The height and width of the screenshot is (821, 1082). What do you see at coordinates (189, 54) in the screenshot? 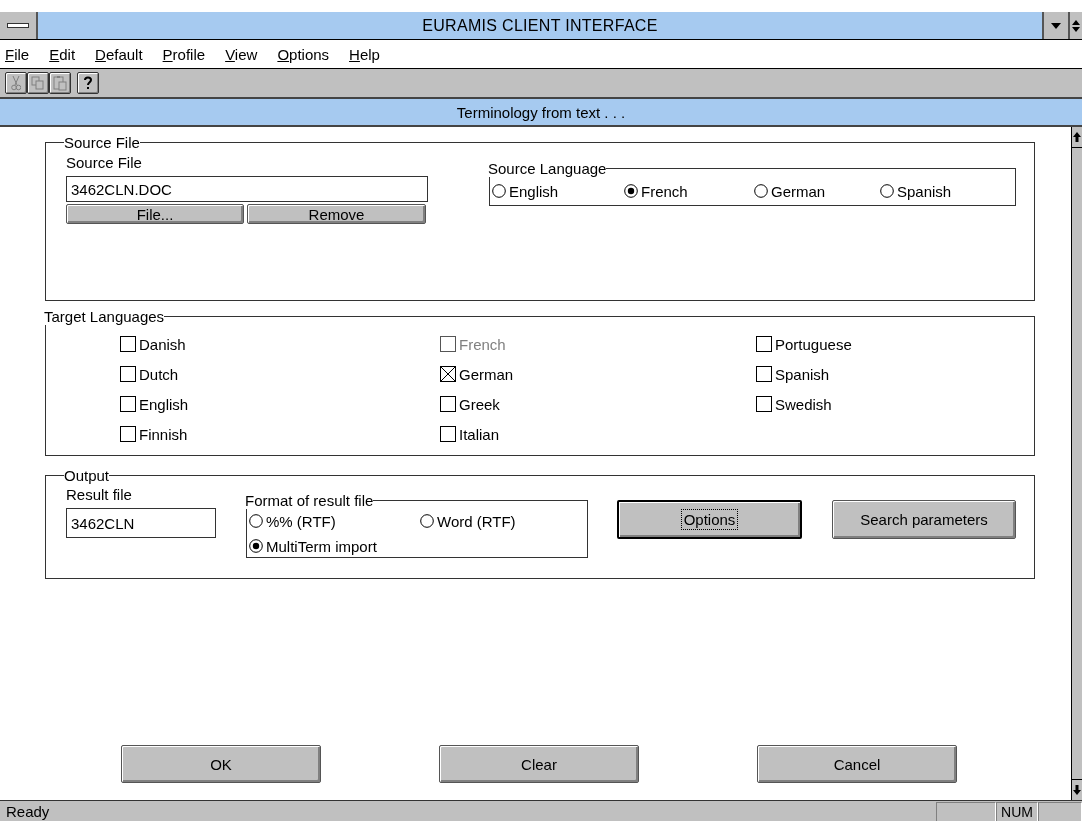
I see `menu-item: Profile` at bounding box center [189, 54].